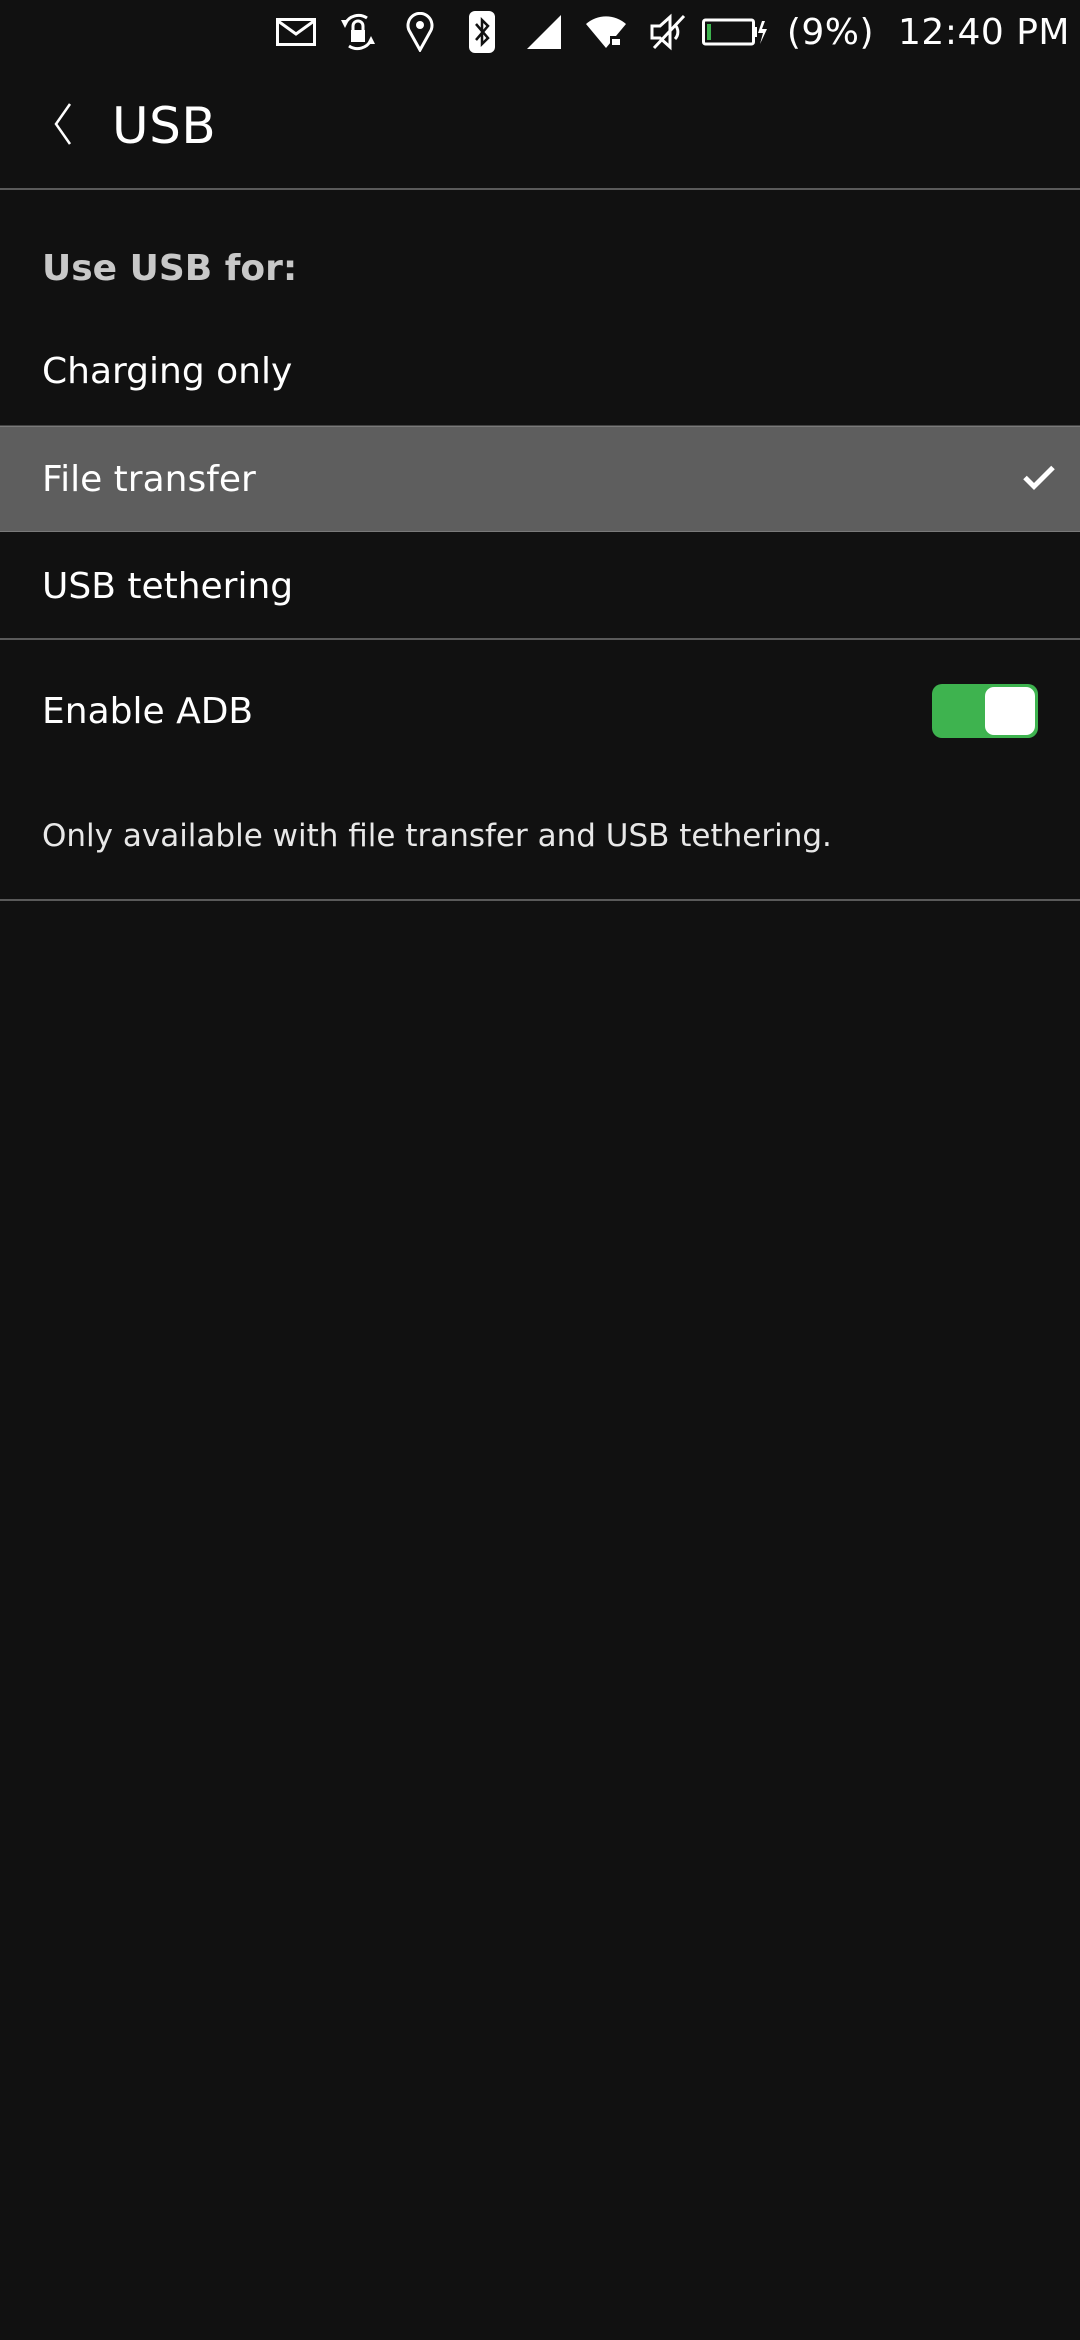 The width and height of the screenshot is (1080, 2340). What do you see at coordinates (735, 32) in the screenshot?
I see `battery-icon` at bounding box center [735, 32].